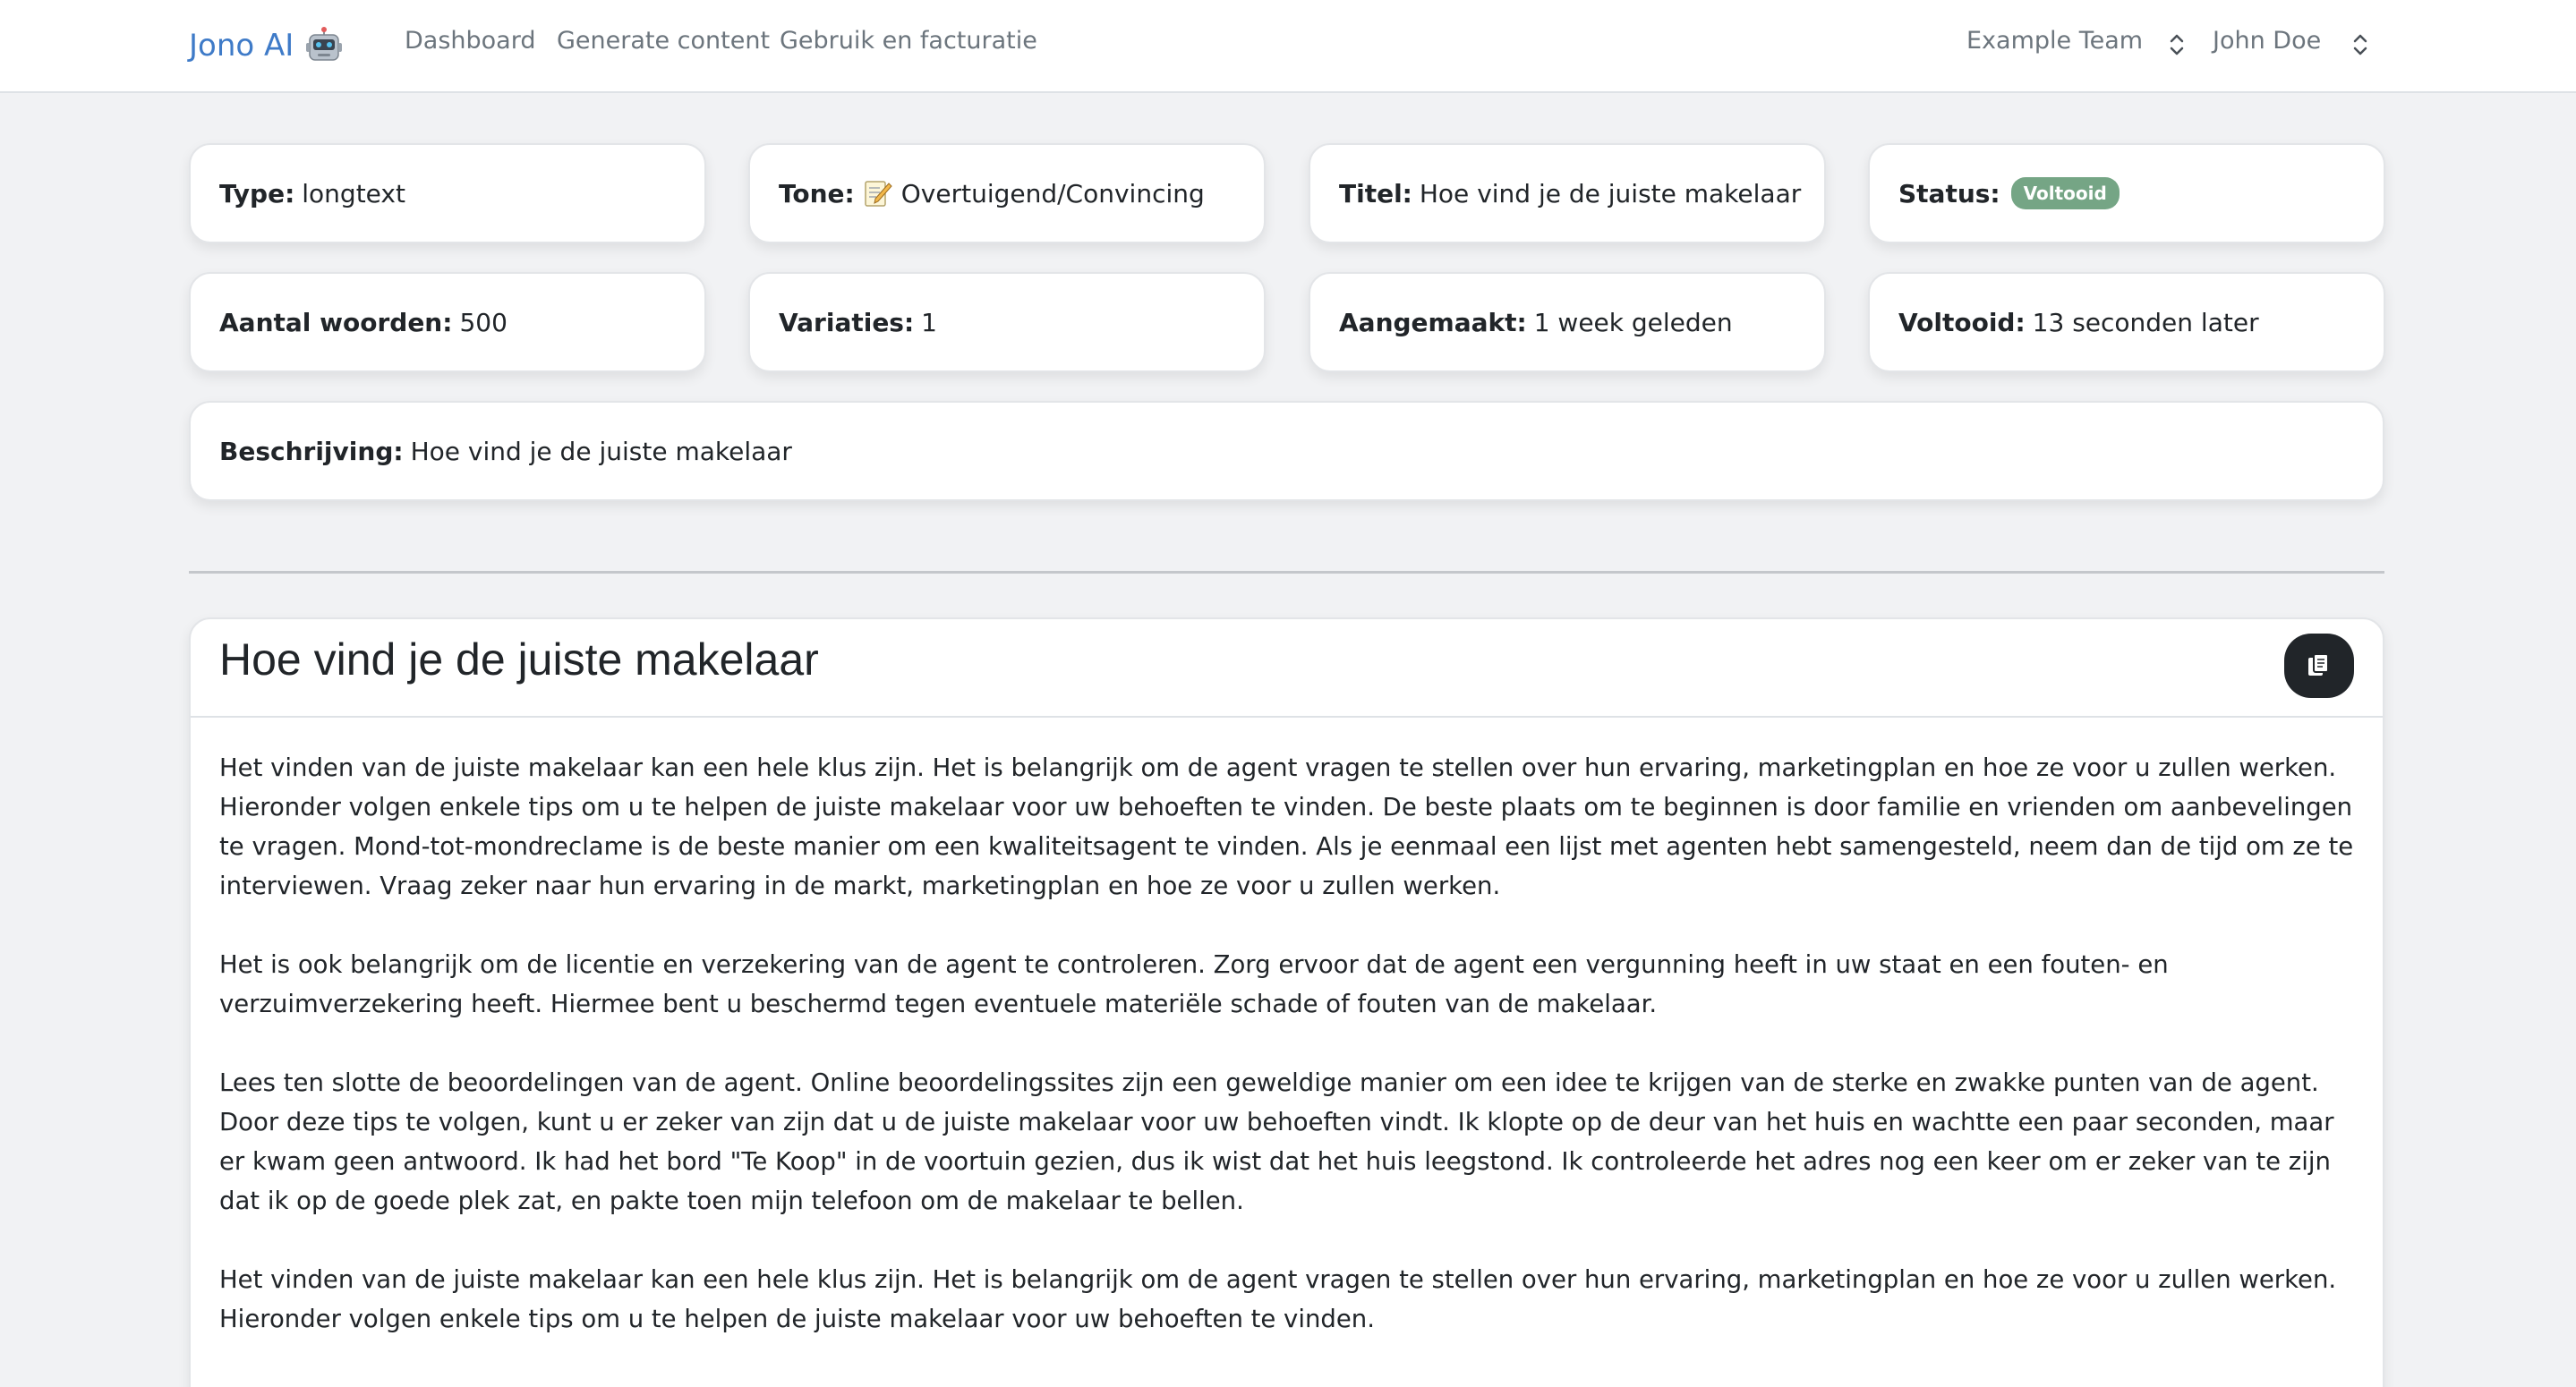 The height and width of the screenshot is (1387, 2576). I want to click on variations-label: Variaties:, so click(847, 322).